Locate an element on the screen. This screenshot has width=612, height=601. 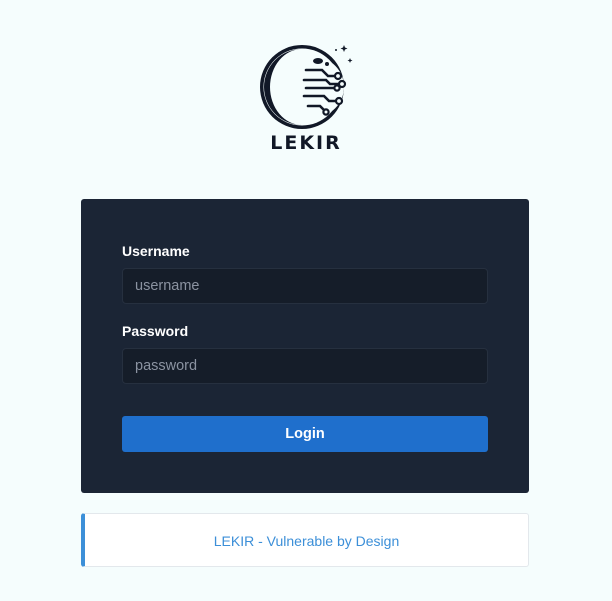
crescent-moon-circuit-logo-icon is located at coordinates (306, 87).